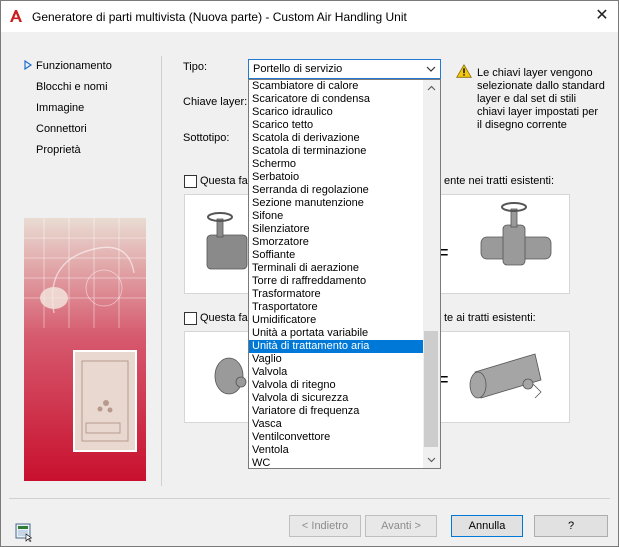  What do you see at coordinates (72, 87) in the screenshot?
I see `nav-item-blocchi-e-nomi: Blocchi e nomi` at bounding box center [72, 87].